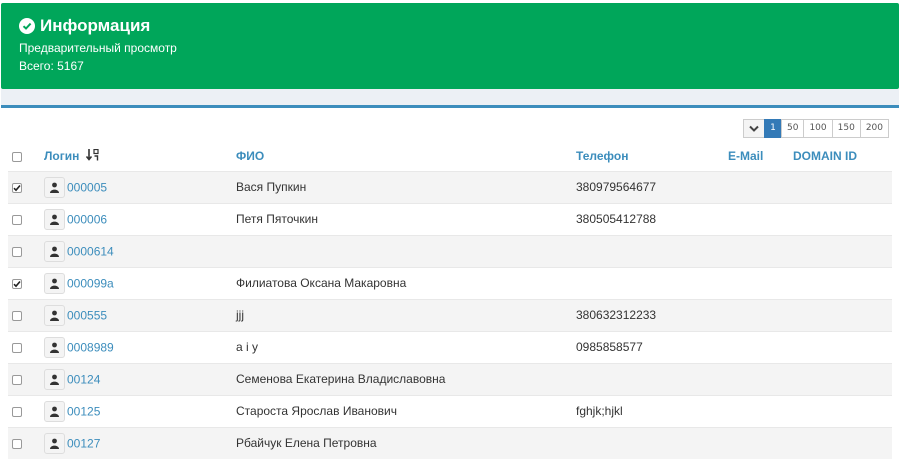 The width and height of the screenshot is (900, 465). Describe the element at coordinates (140, 156) in the screenshot. I see `login-column-header: Логин` at that location.